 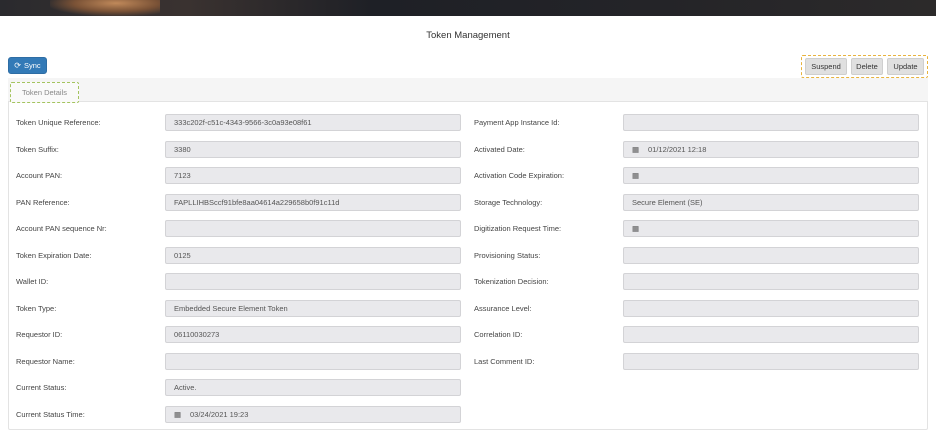 What do you see at coordinates (519, 175) in the screenshot?
I see `activation-code-expiration-label: Activation Code Expiration:` at bounding box center [519, 175].